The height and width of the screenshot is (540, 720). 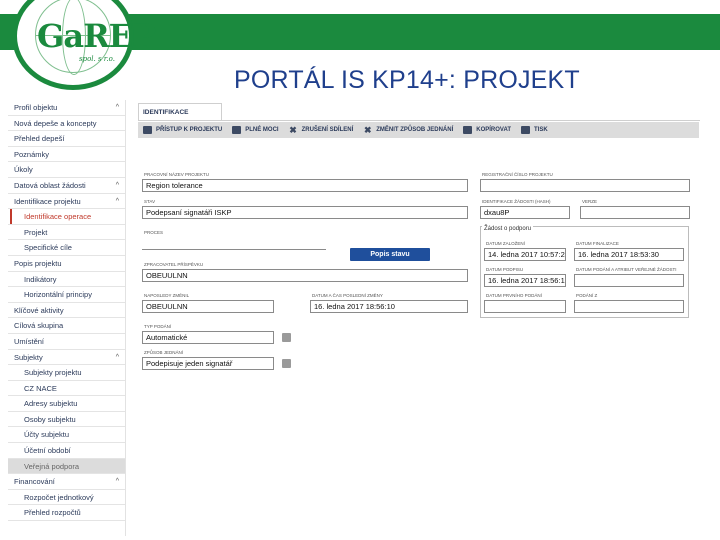 I want to click on toolbar-button: TISK, so click(x=534, y=130).